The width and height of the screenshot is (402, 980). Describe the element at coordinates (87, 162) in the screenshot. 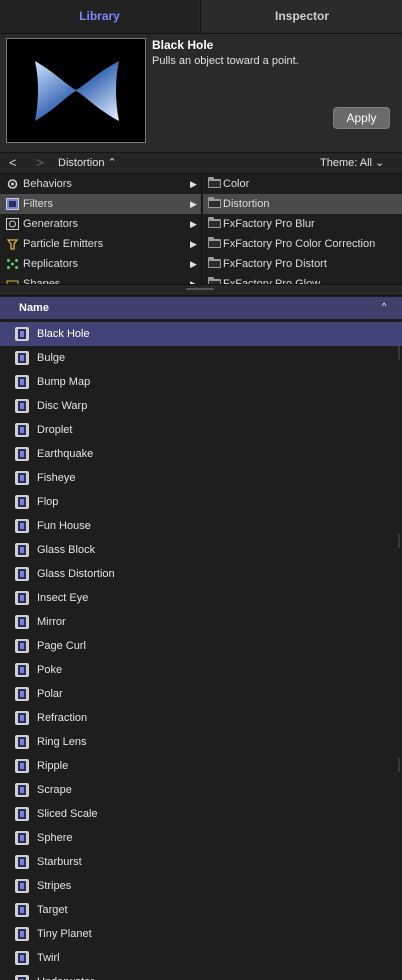

I see `breadcrumb-popup: Distortion ⌃` at that location.